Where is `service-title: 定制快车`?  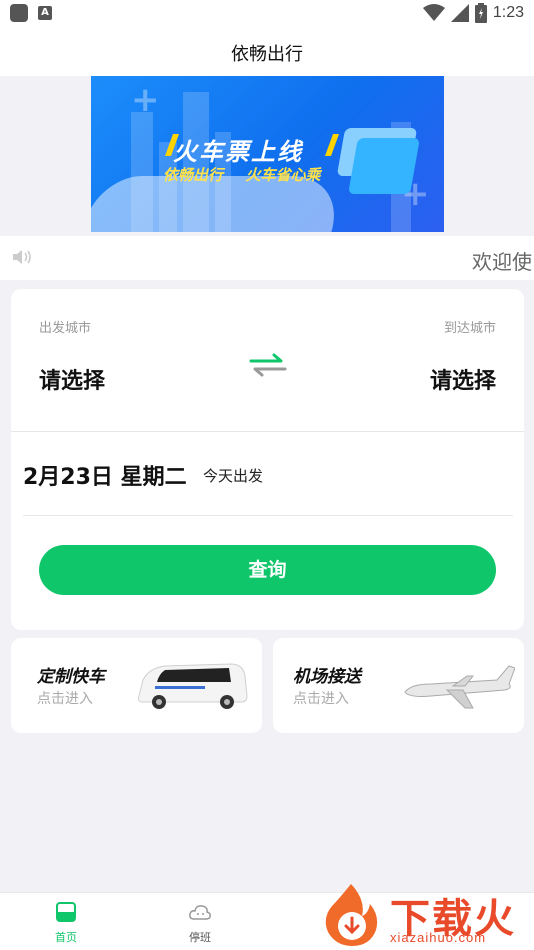
service-title: 定制快车 is located at coordinates (71, 677).